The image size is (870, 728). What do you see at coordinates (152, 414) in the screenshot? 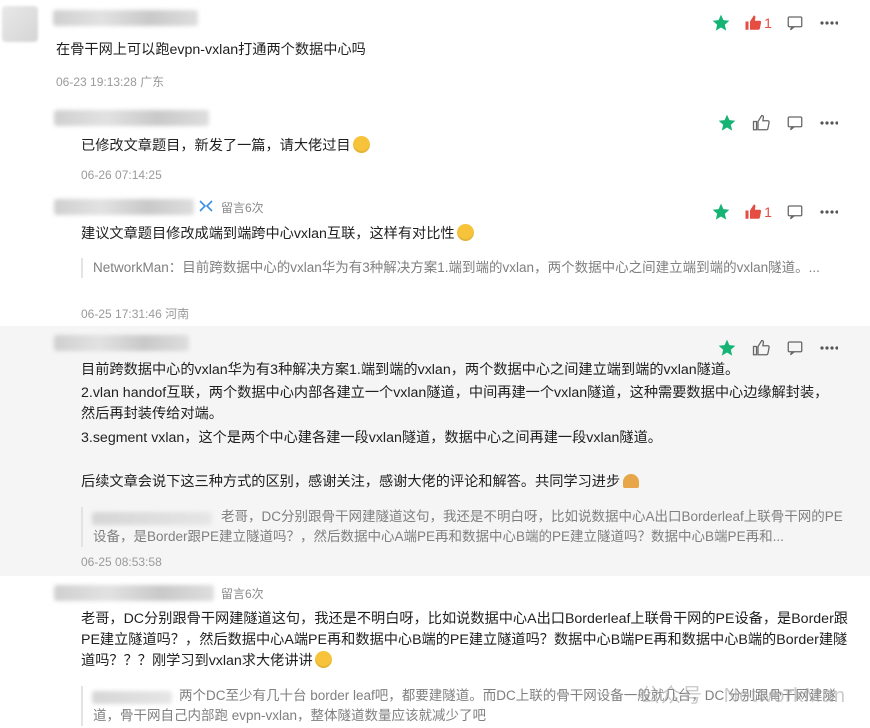
I see `comment-text-line: 然后再封装传给对端。` at bounding box center [152, 414].